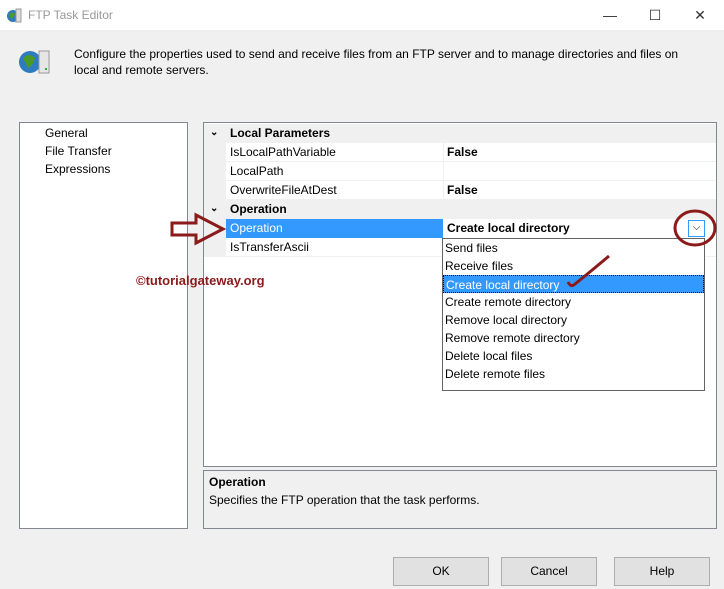  I want to click on watermark: ©tutorialgateway.org, so click(200, 280).